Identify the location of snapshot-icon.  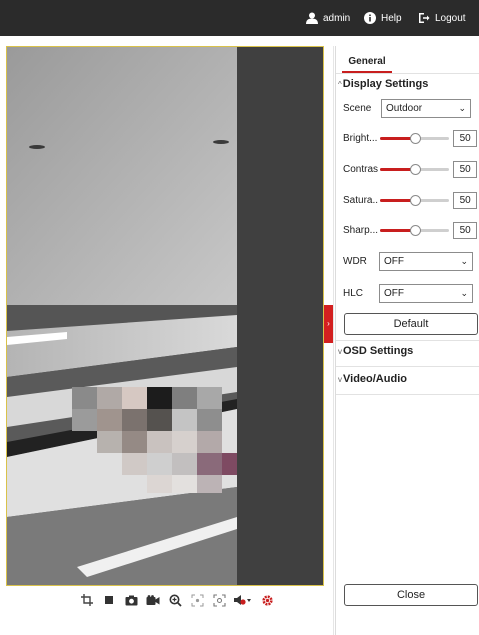
(131, 600).